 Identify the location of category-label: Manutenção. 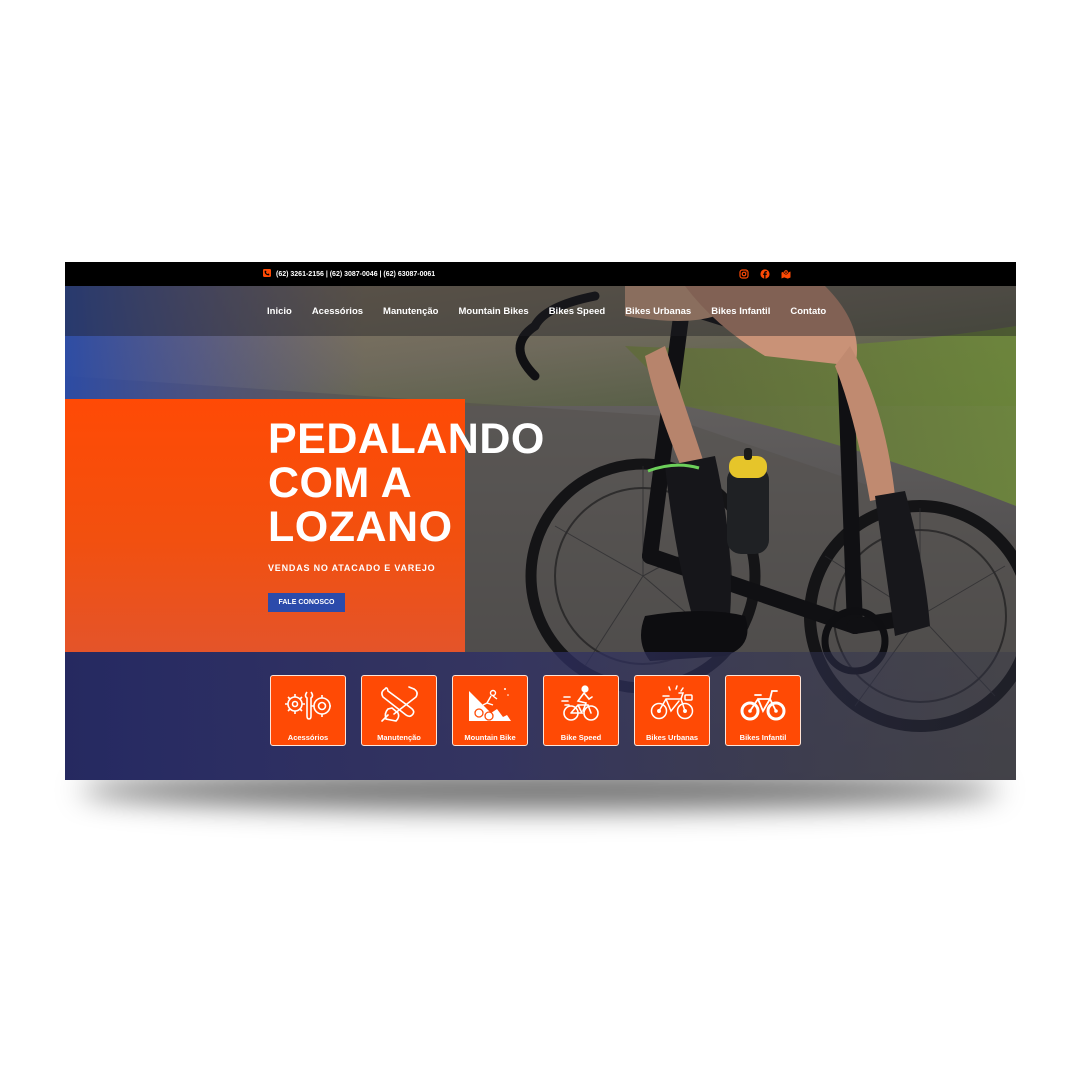
(399, 737).